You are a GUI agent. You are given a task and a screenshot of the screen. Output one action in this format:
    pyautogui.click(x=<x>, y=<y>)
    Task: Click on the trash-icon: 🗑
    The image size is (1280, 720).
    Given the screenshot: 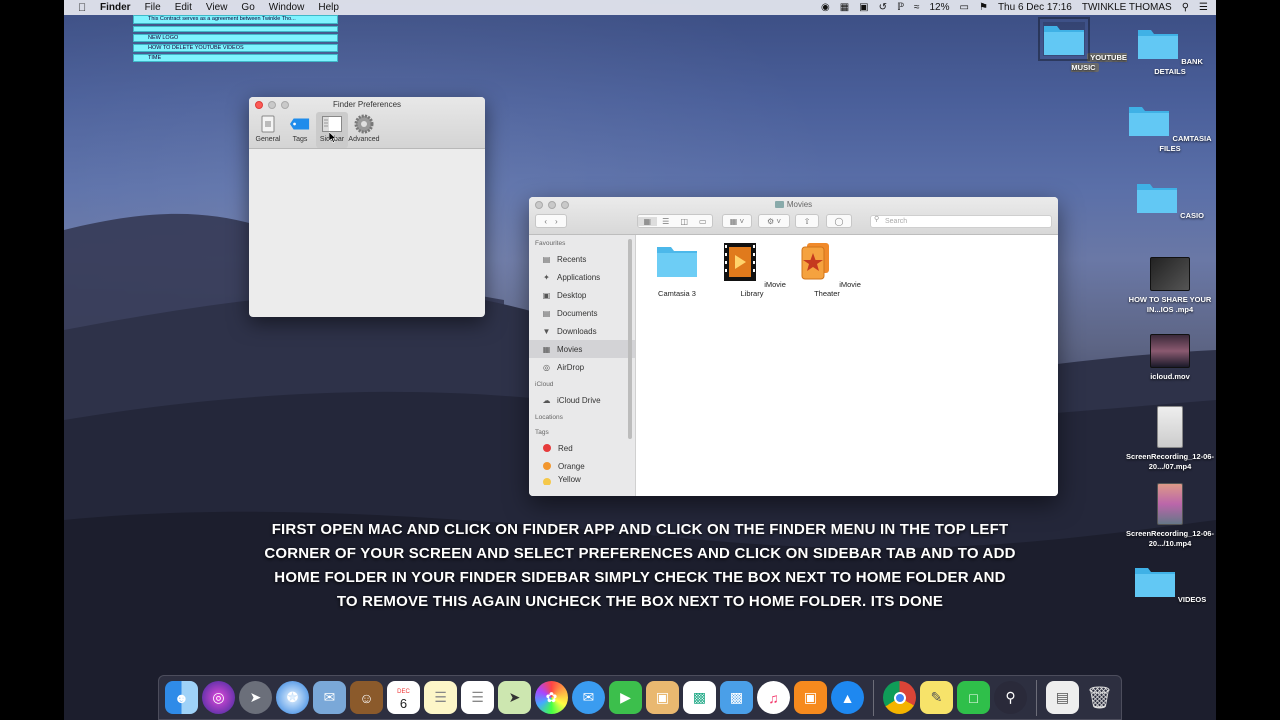 What is the action you would take?
    pyautogui.click(x=1099, y=697)
    